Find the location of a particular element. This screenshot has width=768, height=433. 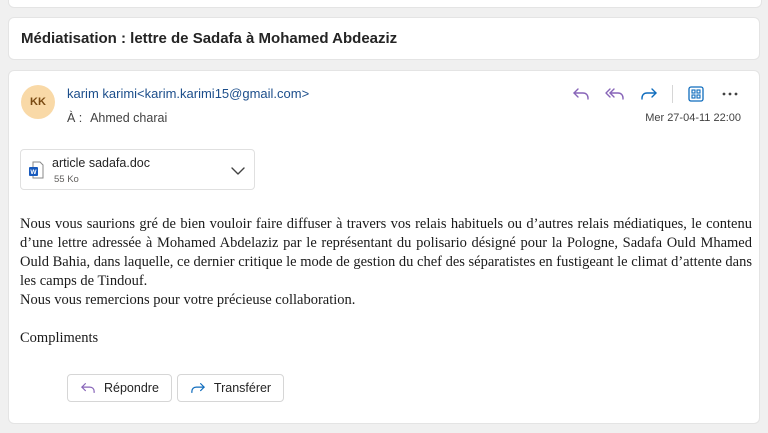

message-actions is located at coordinates (655, 94).